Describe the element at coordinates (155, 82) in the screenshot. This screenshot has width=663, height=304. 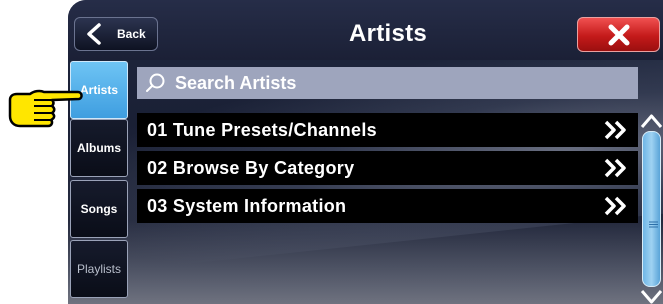
I see `search-icon` at that location.